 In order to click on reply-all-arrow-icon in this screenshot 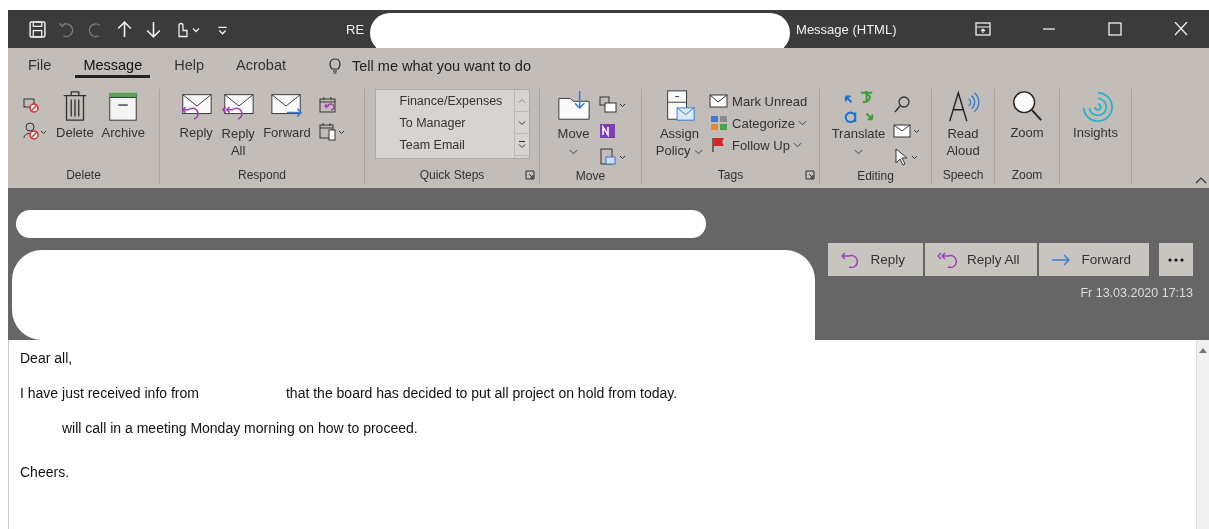, I will do `click(946, 259)`.